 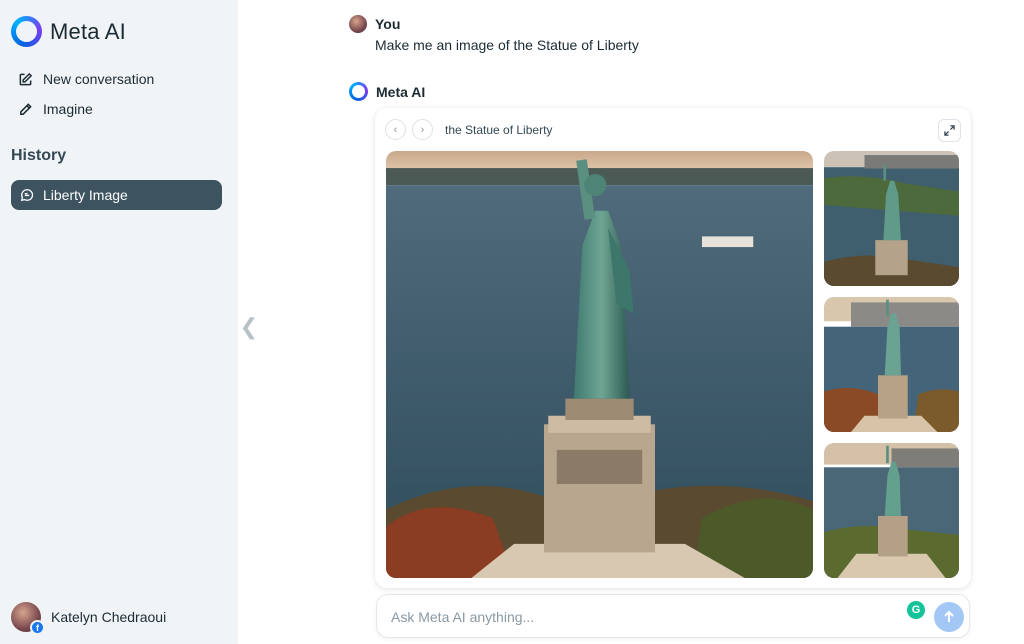 I want to click on ai-message-author: Meta AI, so click(x=401, y=91).